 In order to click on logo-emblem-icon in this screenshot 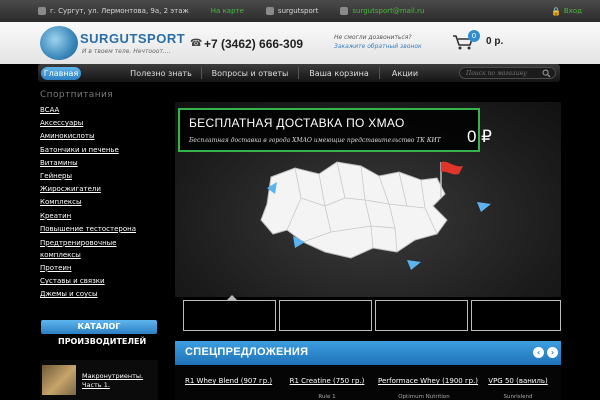, I will do `click(59, 43)`.